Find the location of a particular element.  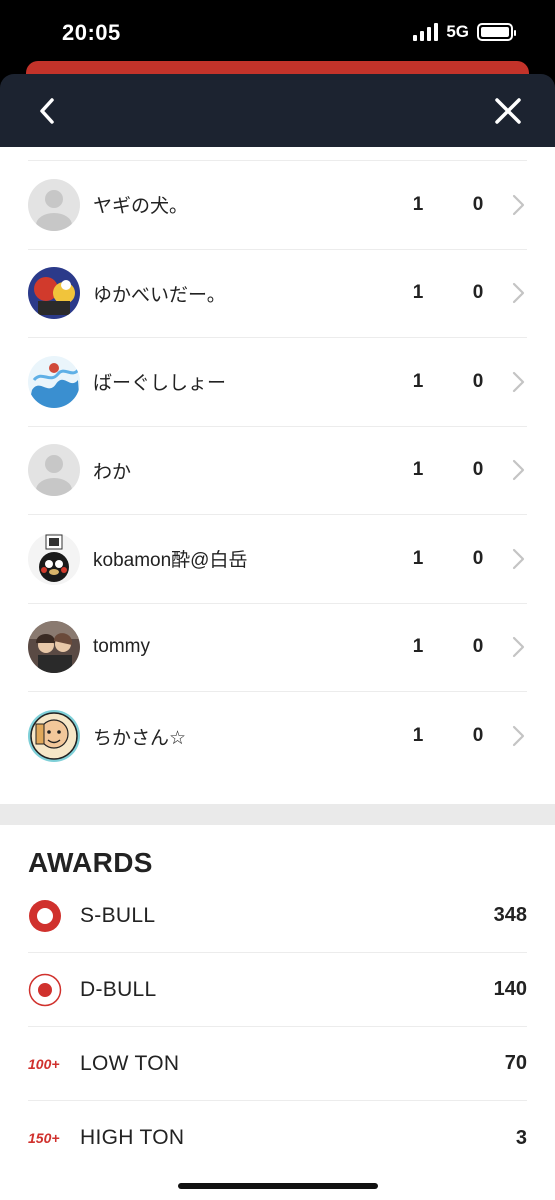

s-bull-icon is located at coordinates (45, 916).